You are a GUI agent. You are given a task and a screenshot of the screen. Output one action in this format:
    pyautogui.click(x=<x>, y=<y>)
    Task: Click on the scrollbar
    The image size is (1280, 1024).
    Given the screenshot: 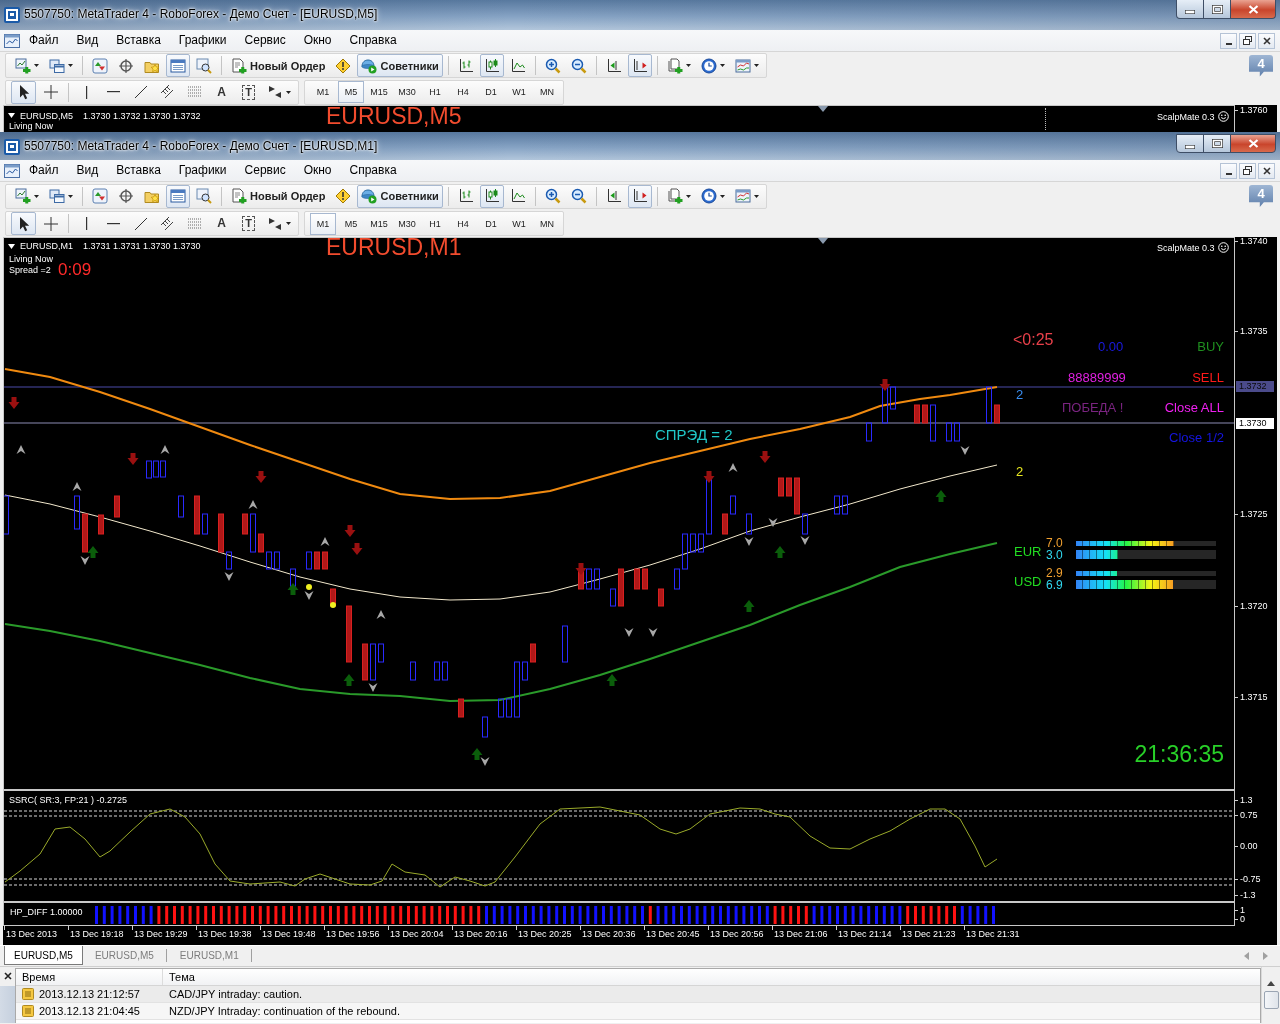 What is the action you would take?
    pyautogui.click(x=1270, y=995)
    